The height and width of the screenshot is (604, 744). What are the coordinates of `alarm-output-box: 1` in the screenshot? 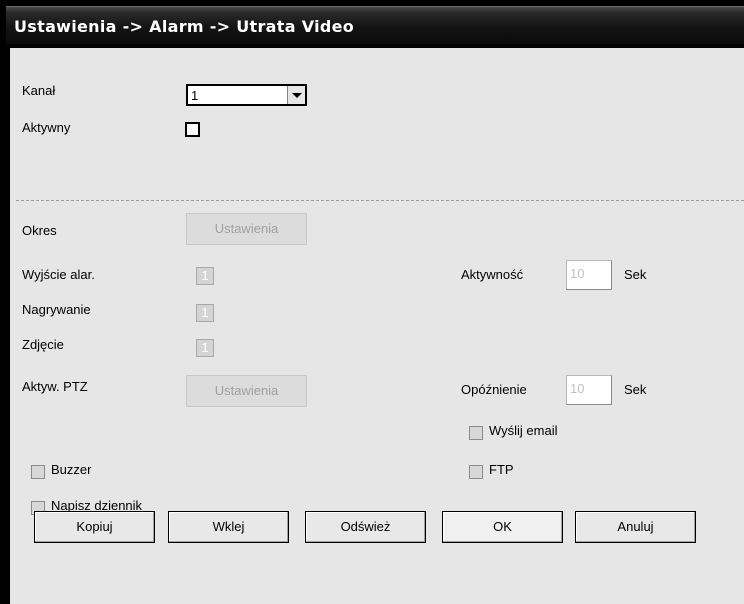 It's located at (205, 276).